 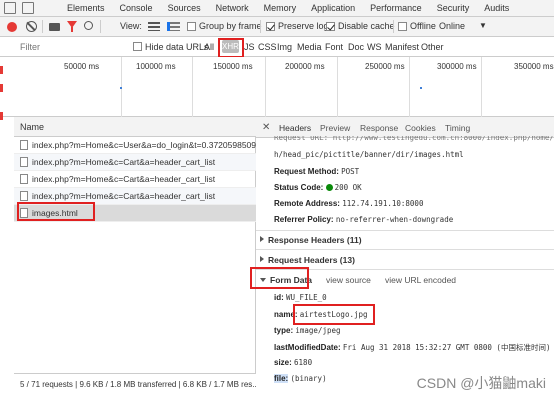 What do you see at coordinates (249, 47) in the screenshot?
I see `filter-type-js: JS` at bounding box center [249, 47].